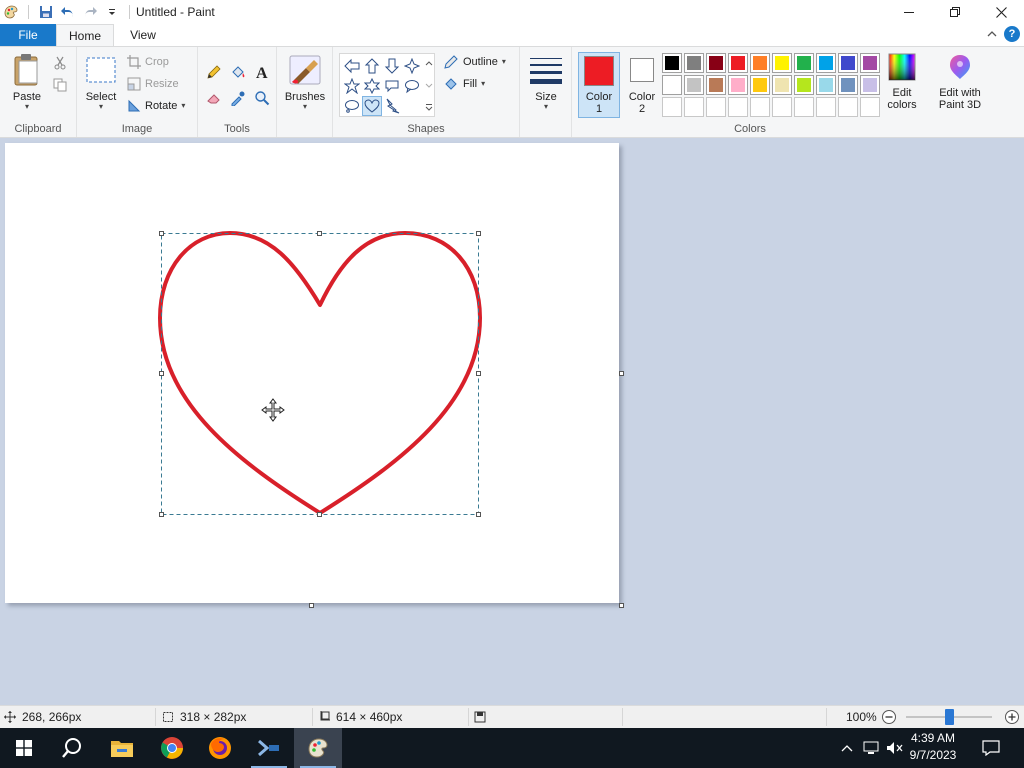  What do you see at coordinates (992, 34) in the screenshot?
I see `collapse-ribbon-icon` at bounding box center [992, 34].